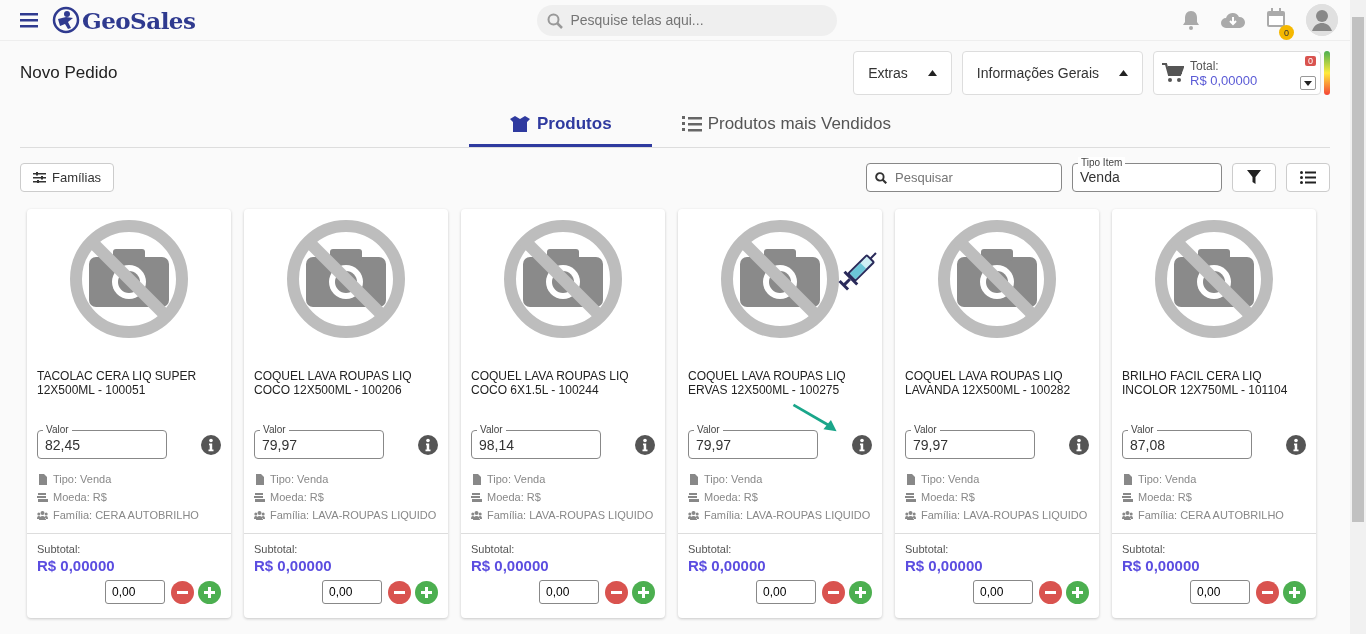 This screenshot has height=634, width=1366. I want to click on bell-icon, so click(1191, 20).